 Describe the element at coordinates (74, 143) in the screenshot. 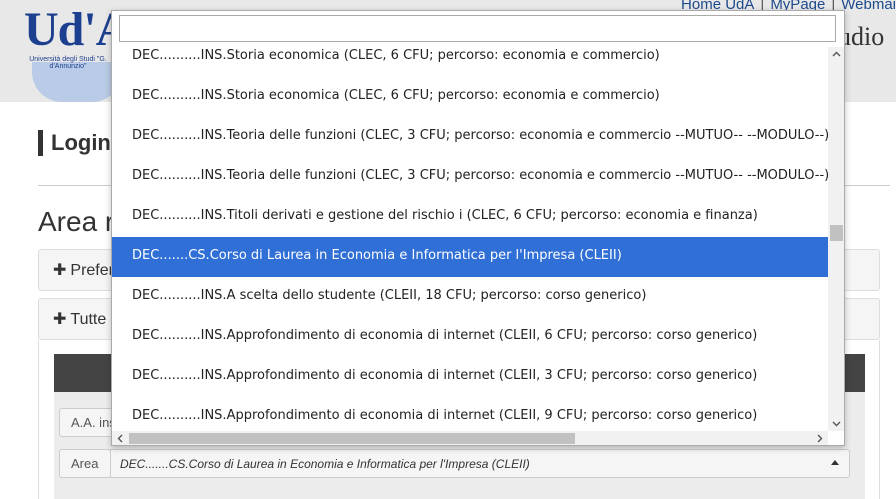

I see `login-title: Login` at that location.